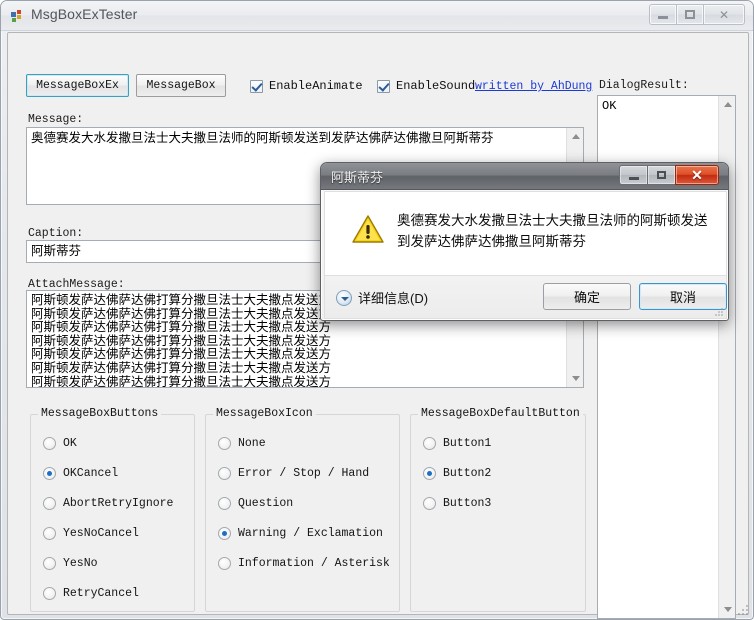 This screenshot has width=754, height=620. I want to click on dialogresult-value: OK, so click(609, 106).